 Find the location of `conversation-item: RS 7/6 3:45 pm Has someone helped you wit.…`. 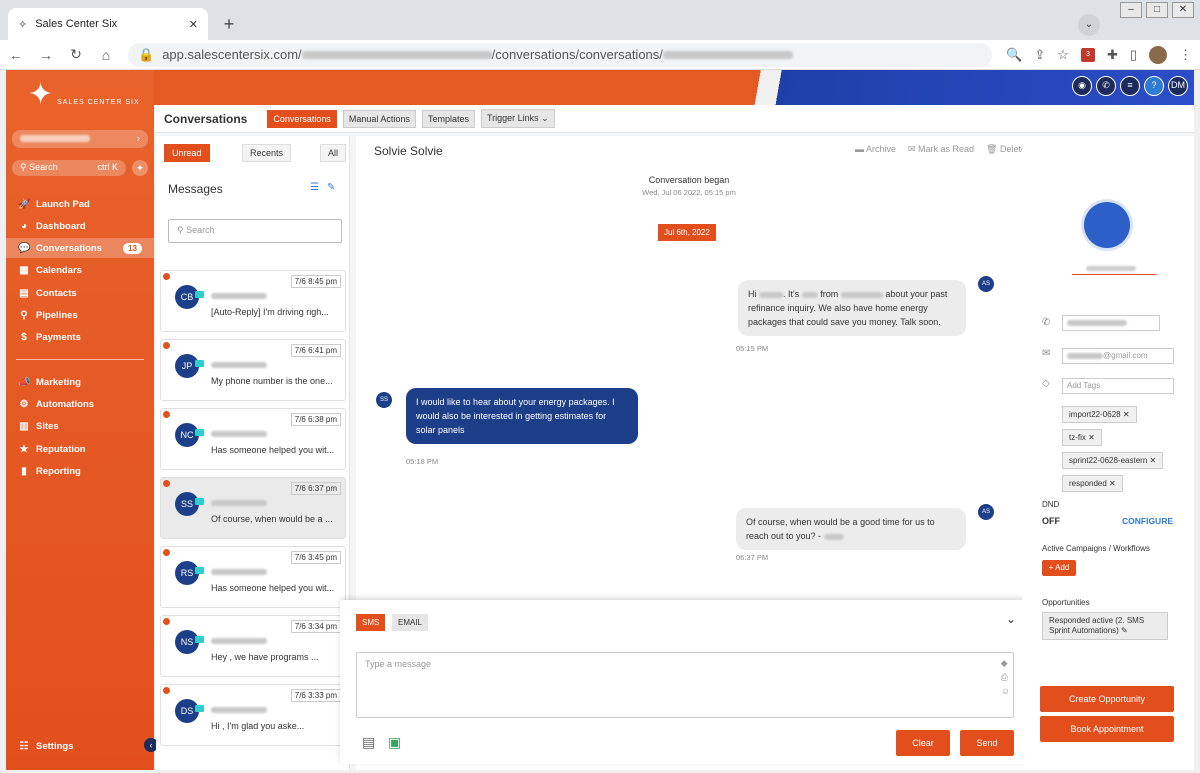

conversation-item: RS 7/6 3:45 pm Has someone helped you wit.… is located at coordinates (253, 577).